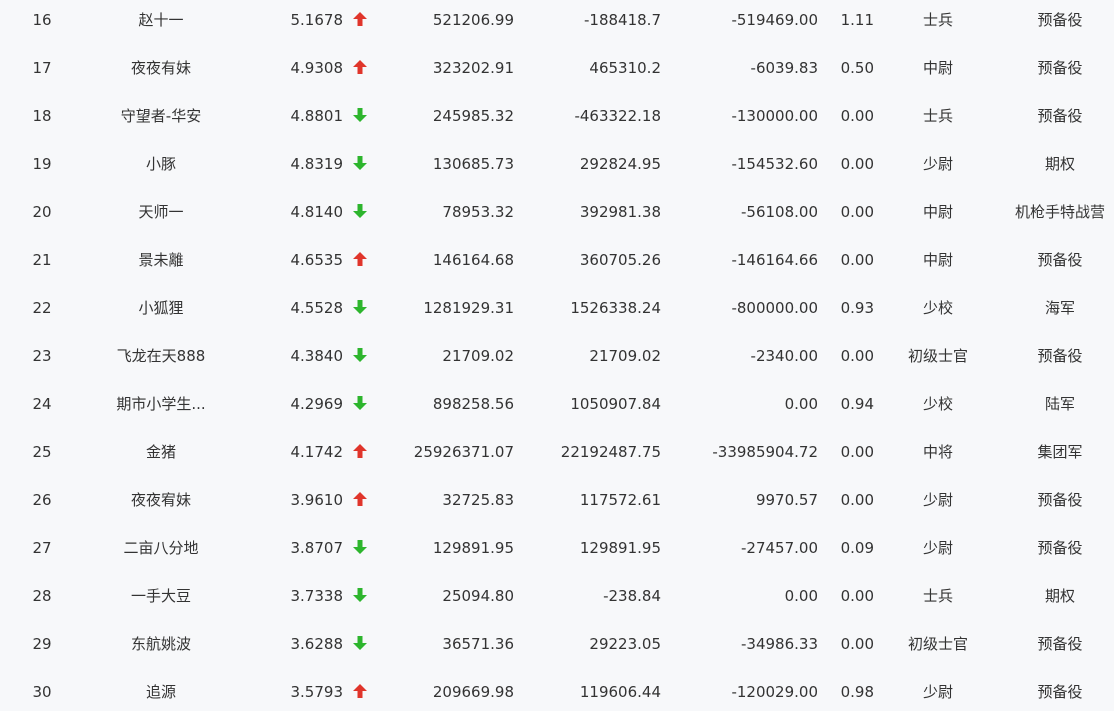  Describe the element at coordinates (42, 692) in the screenshot. I see `rank-cell: 30` at that location.